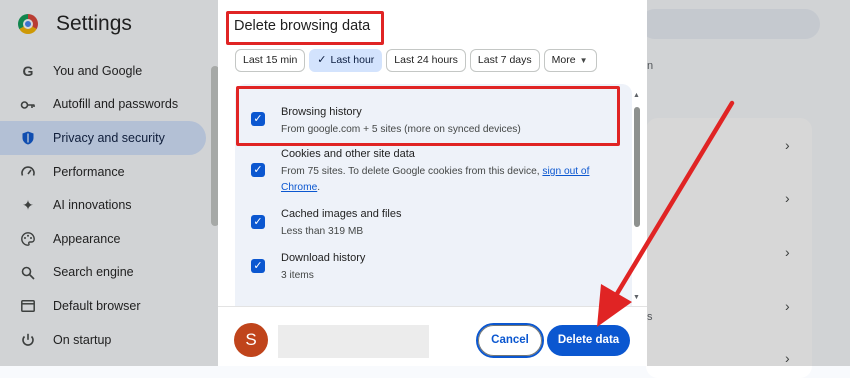 The width and height of the screenshot is (850, 378). What do you see at coordinates (322, 231) in the screenshot?
I see `item-subtitle: Less than 319 MB` at bounding box center [322, 231].